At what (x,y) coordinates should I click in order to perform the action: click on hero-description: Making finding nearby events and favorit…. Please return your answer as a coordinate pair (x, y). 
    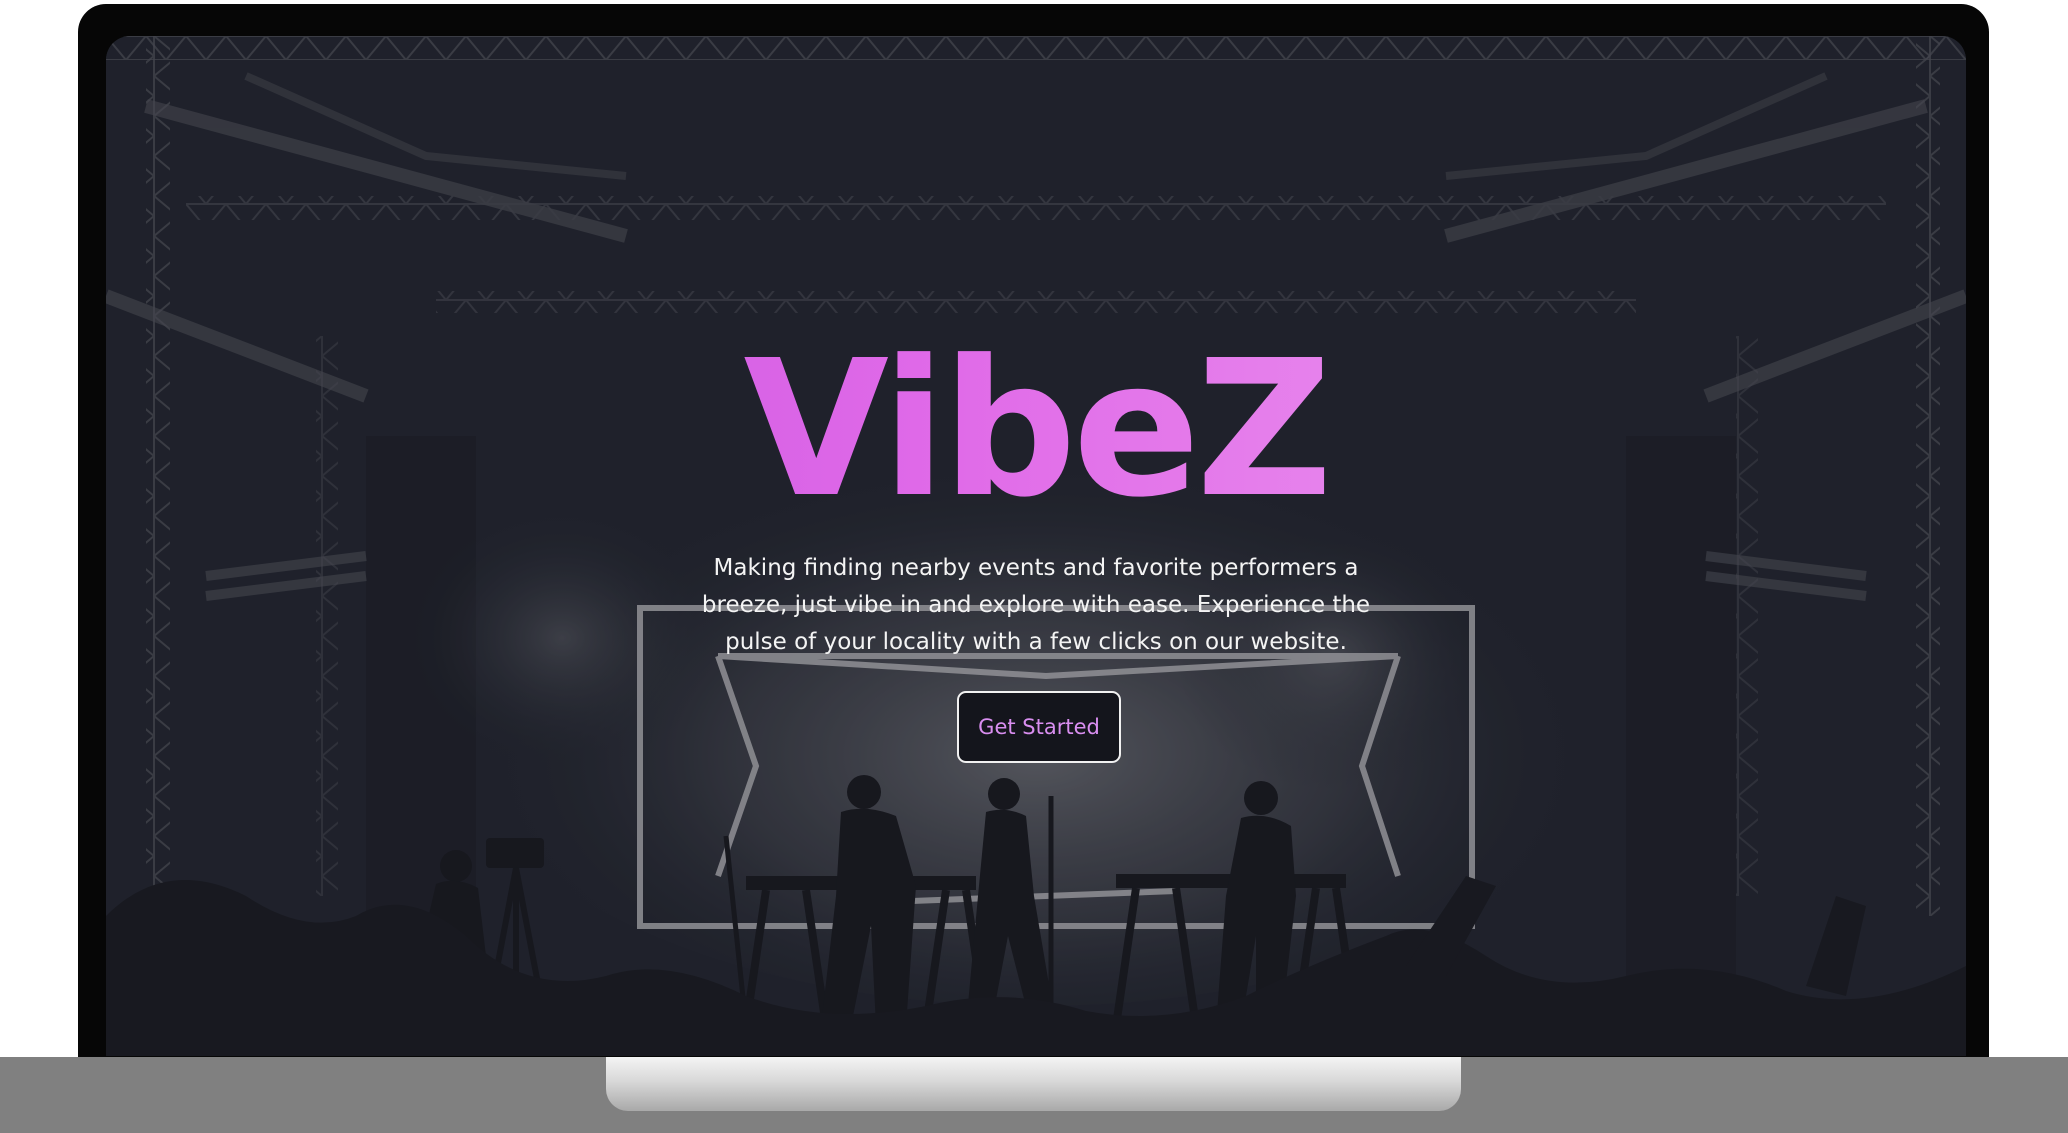
    Looking at the image, I should click on (1036, 605).